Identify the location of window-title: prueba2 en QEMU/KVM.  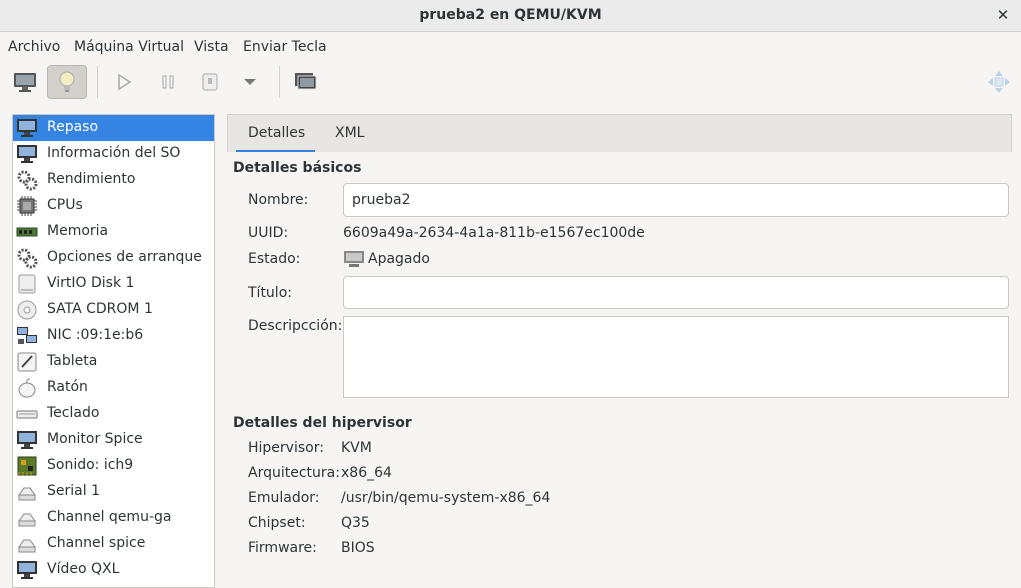
(510, 15).